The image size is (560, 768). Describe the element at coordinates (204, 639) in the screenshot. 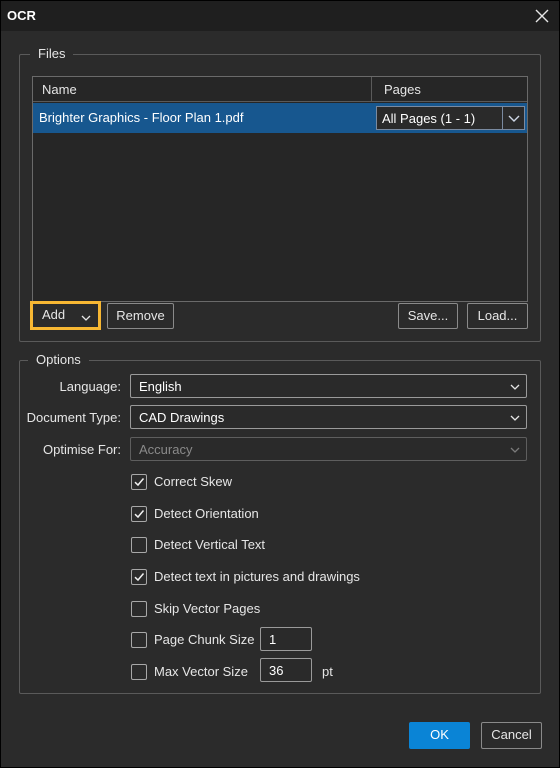

I see `page-chunk-size-label: Page Chunk Size` at that location.